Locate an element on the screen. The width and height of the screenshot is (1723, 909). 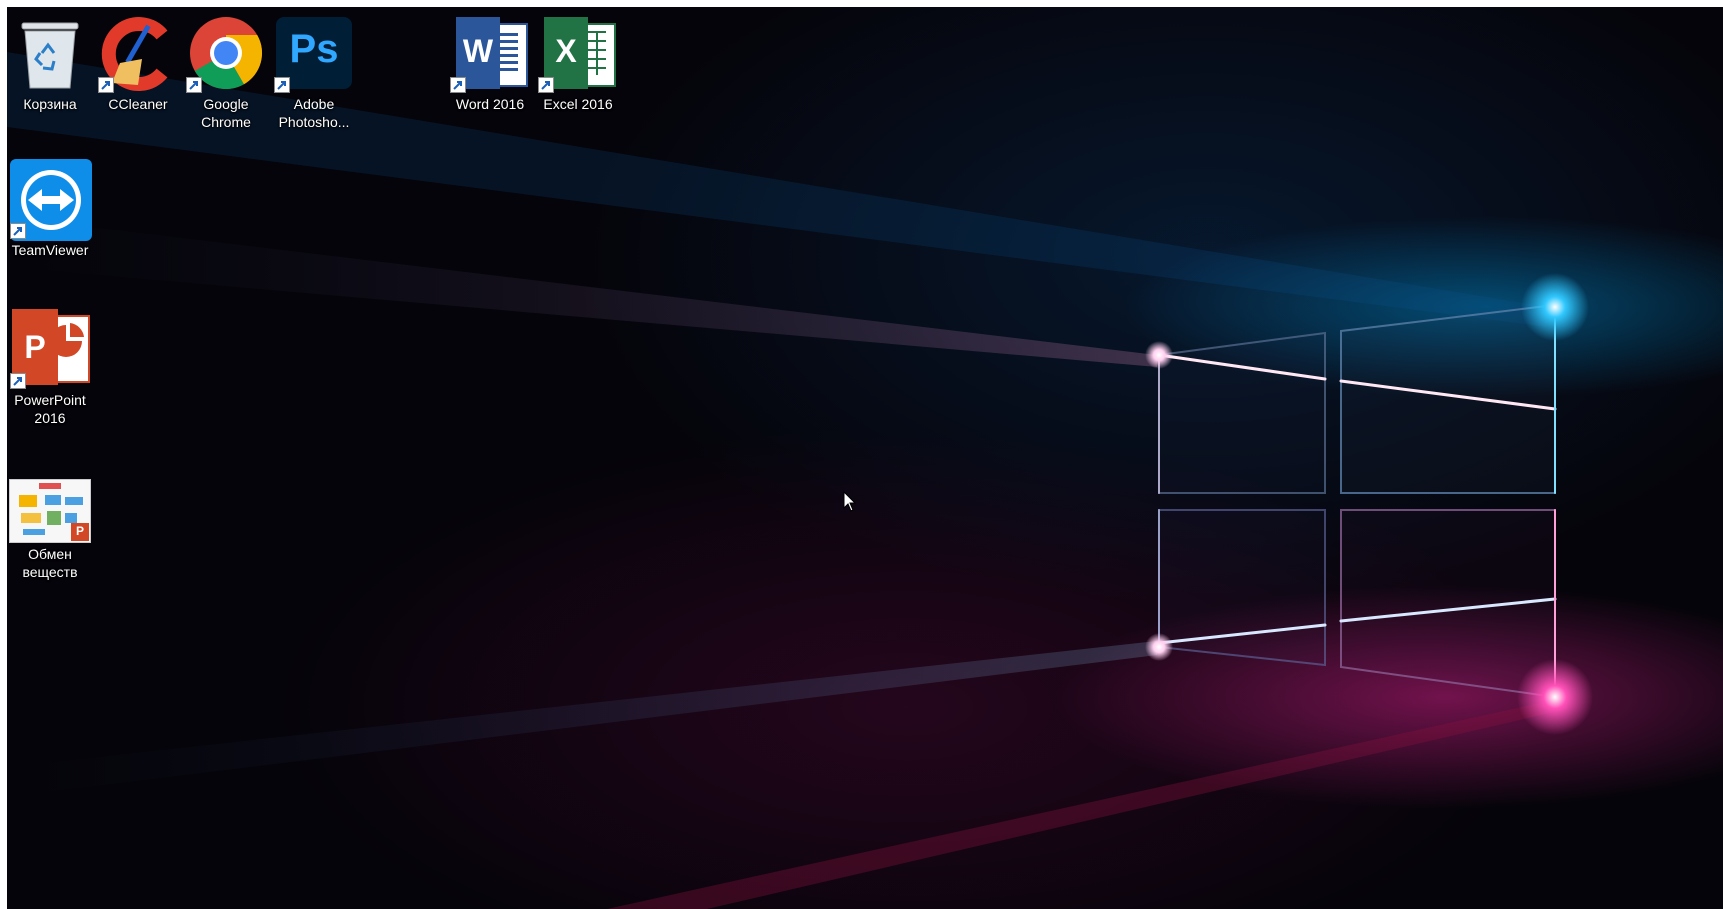
desktop-icon-powerpoint: P PowerPoint 2016 is located at coordinates (50, 368).